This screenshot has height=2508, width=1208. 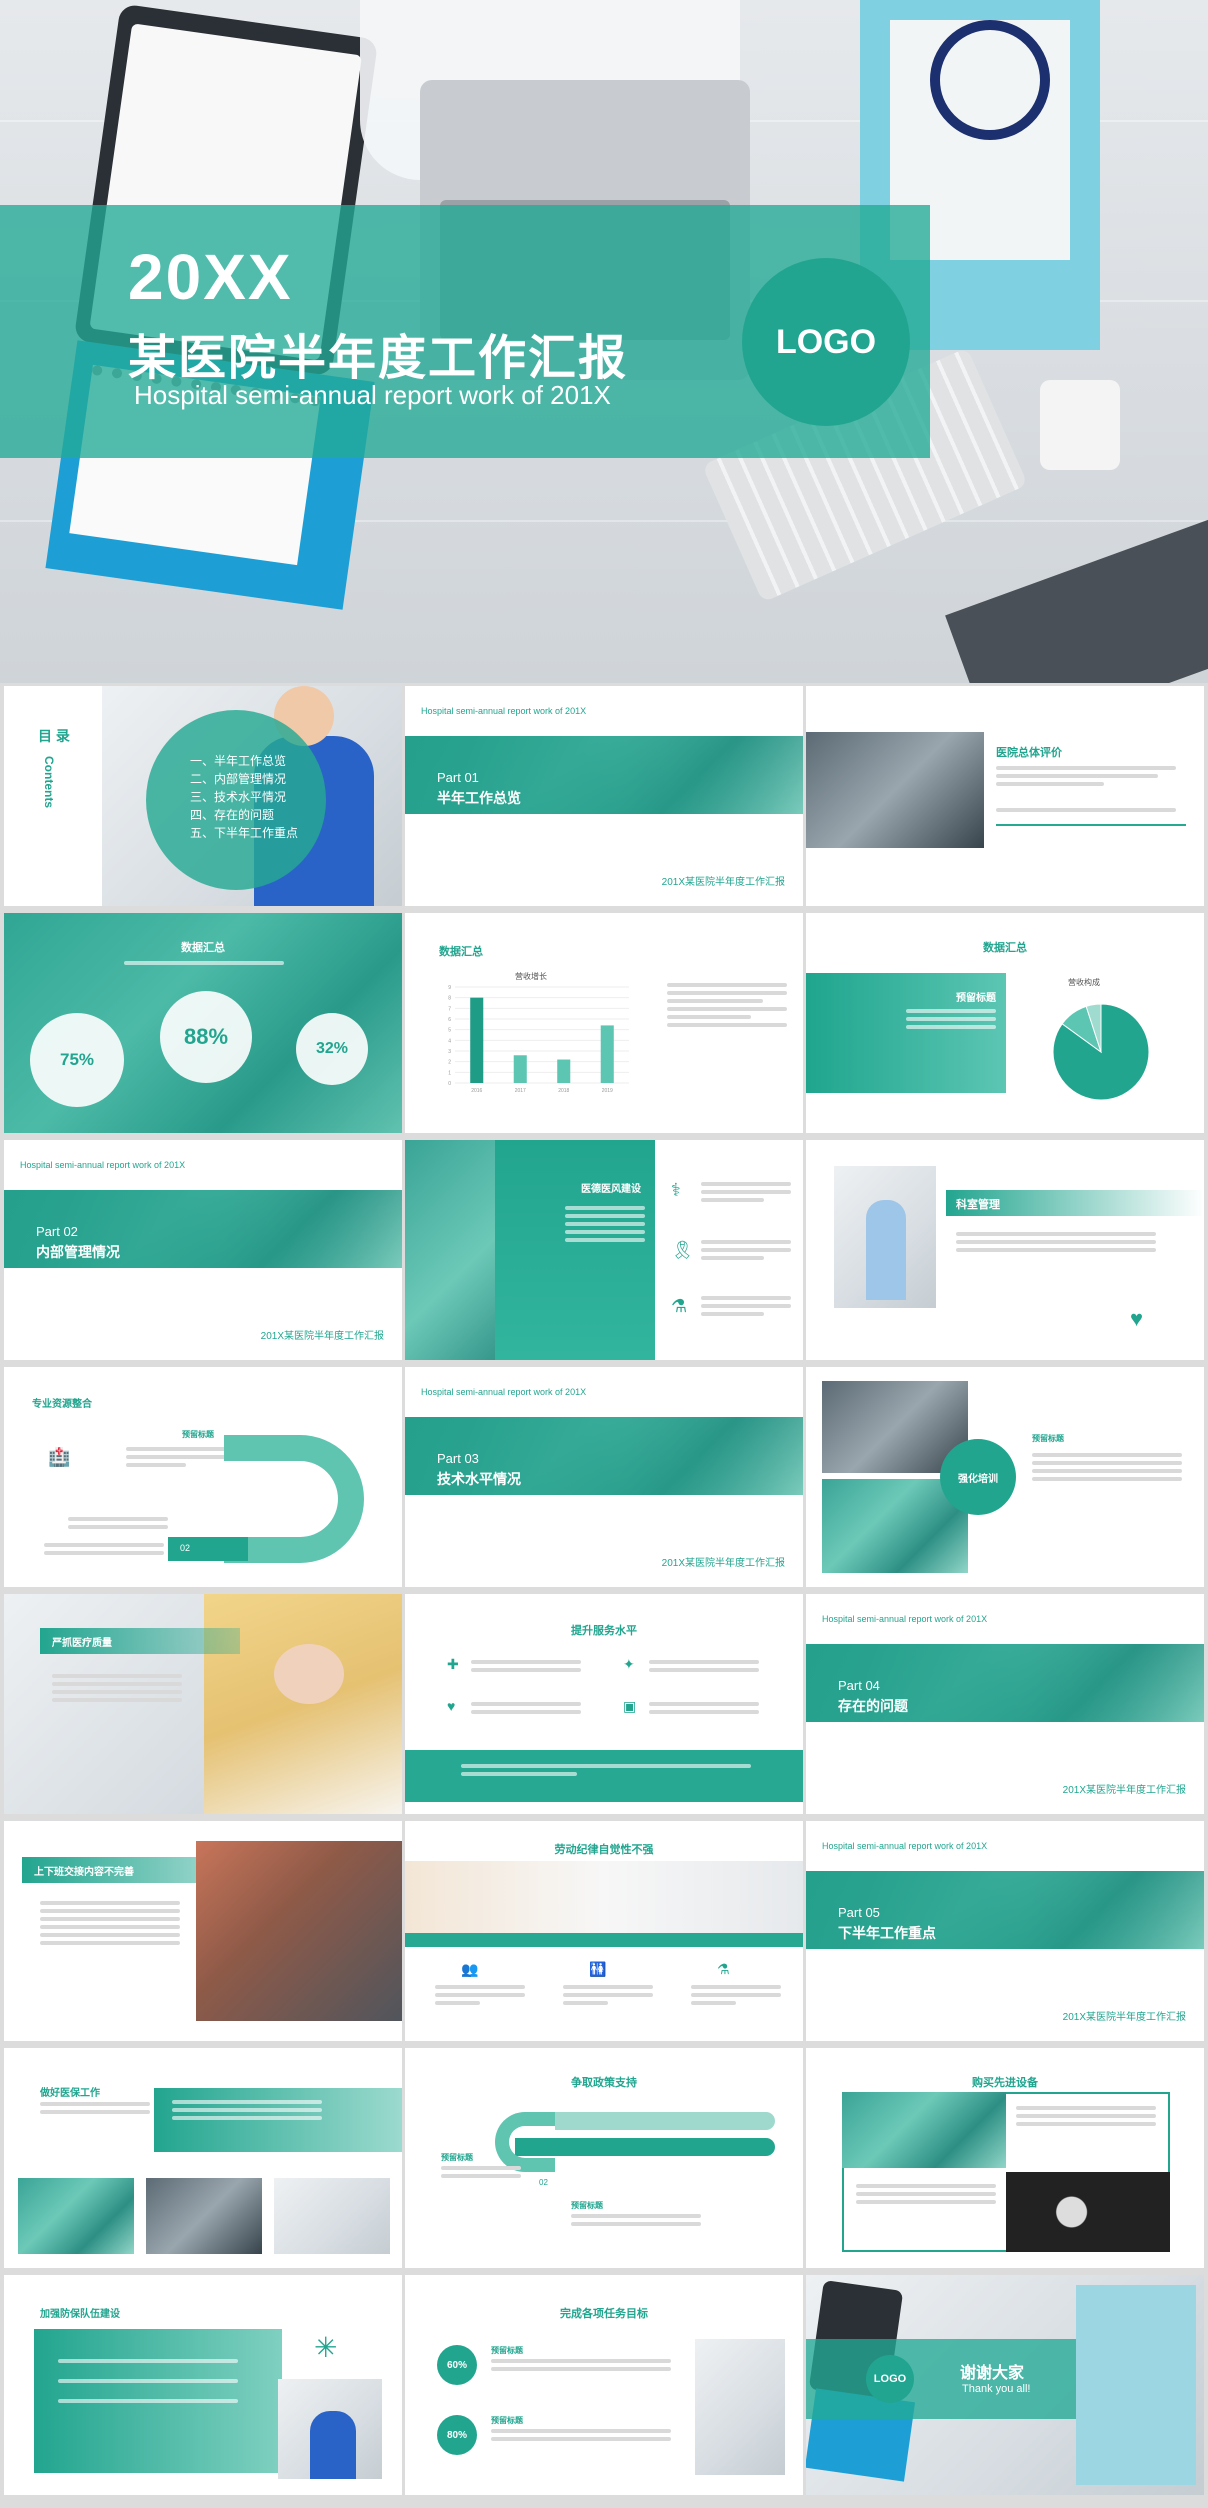 What do you see at coordinates (1029, 753) in the screenshot?
I see `slide-title: 医院总体评价` at bounding box center [1029, 753].